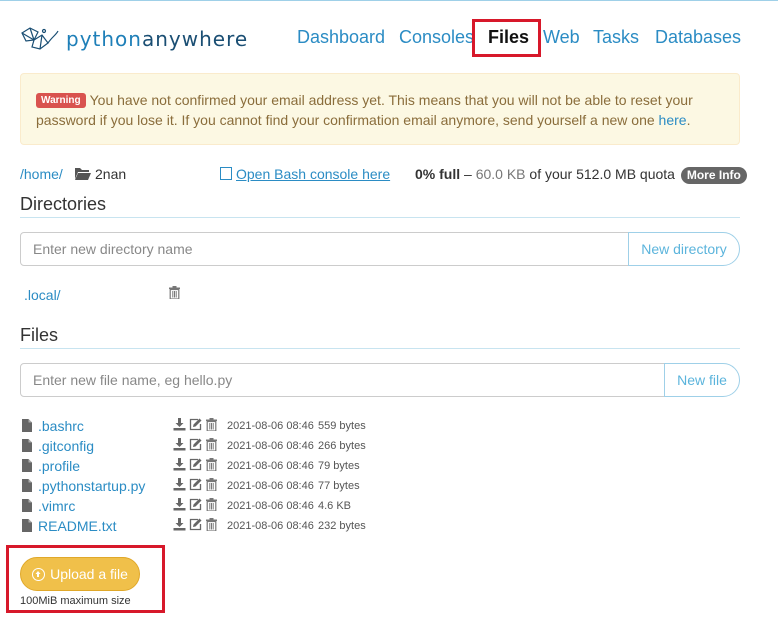  What do you see at coordinates (59, 466) in the screenshot?
I see `file-link: .profile` at bounding box center [59, 466].